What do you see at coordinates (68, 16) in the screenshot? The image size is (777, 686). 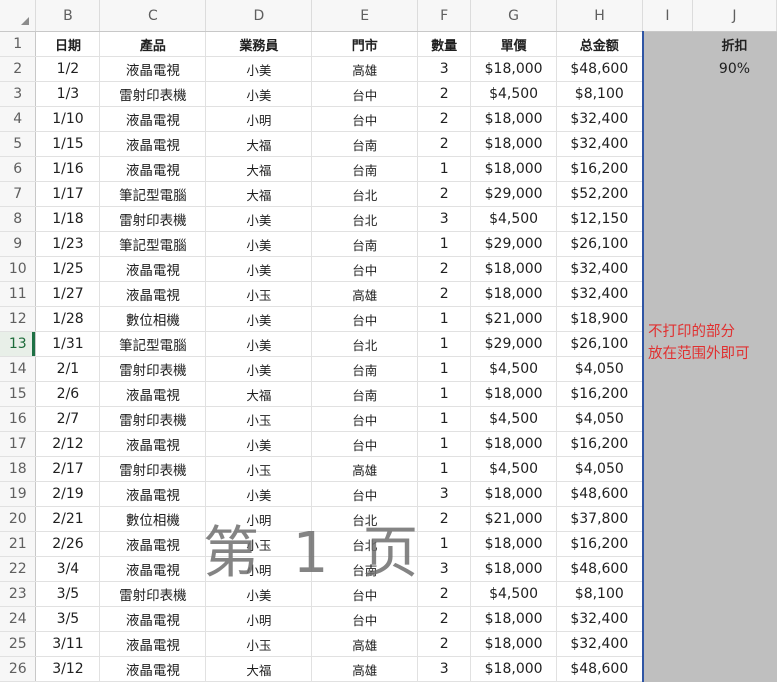 I see `column-header-b: B` at bounding box center [68, 16].